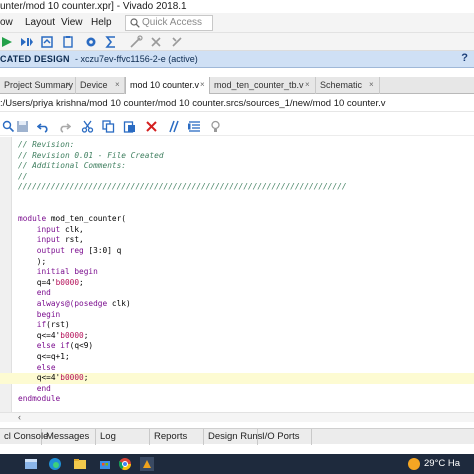 The image size is (474, 474). What do you see at coordinates (94, 85) in the screenshot?
I see `tab-label: Device` at bounding box center [94, 85].